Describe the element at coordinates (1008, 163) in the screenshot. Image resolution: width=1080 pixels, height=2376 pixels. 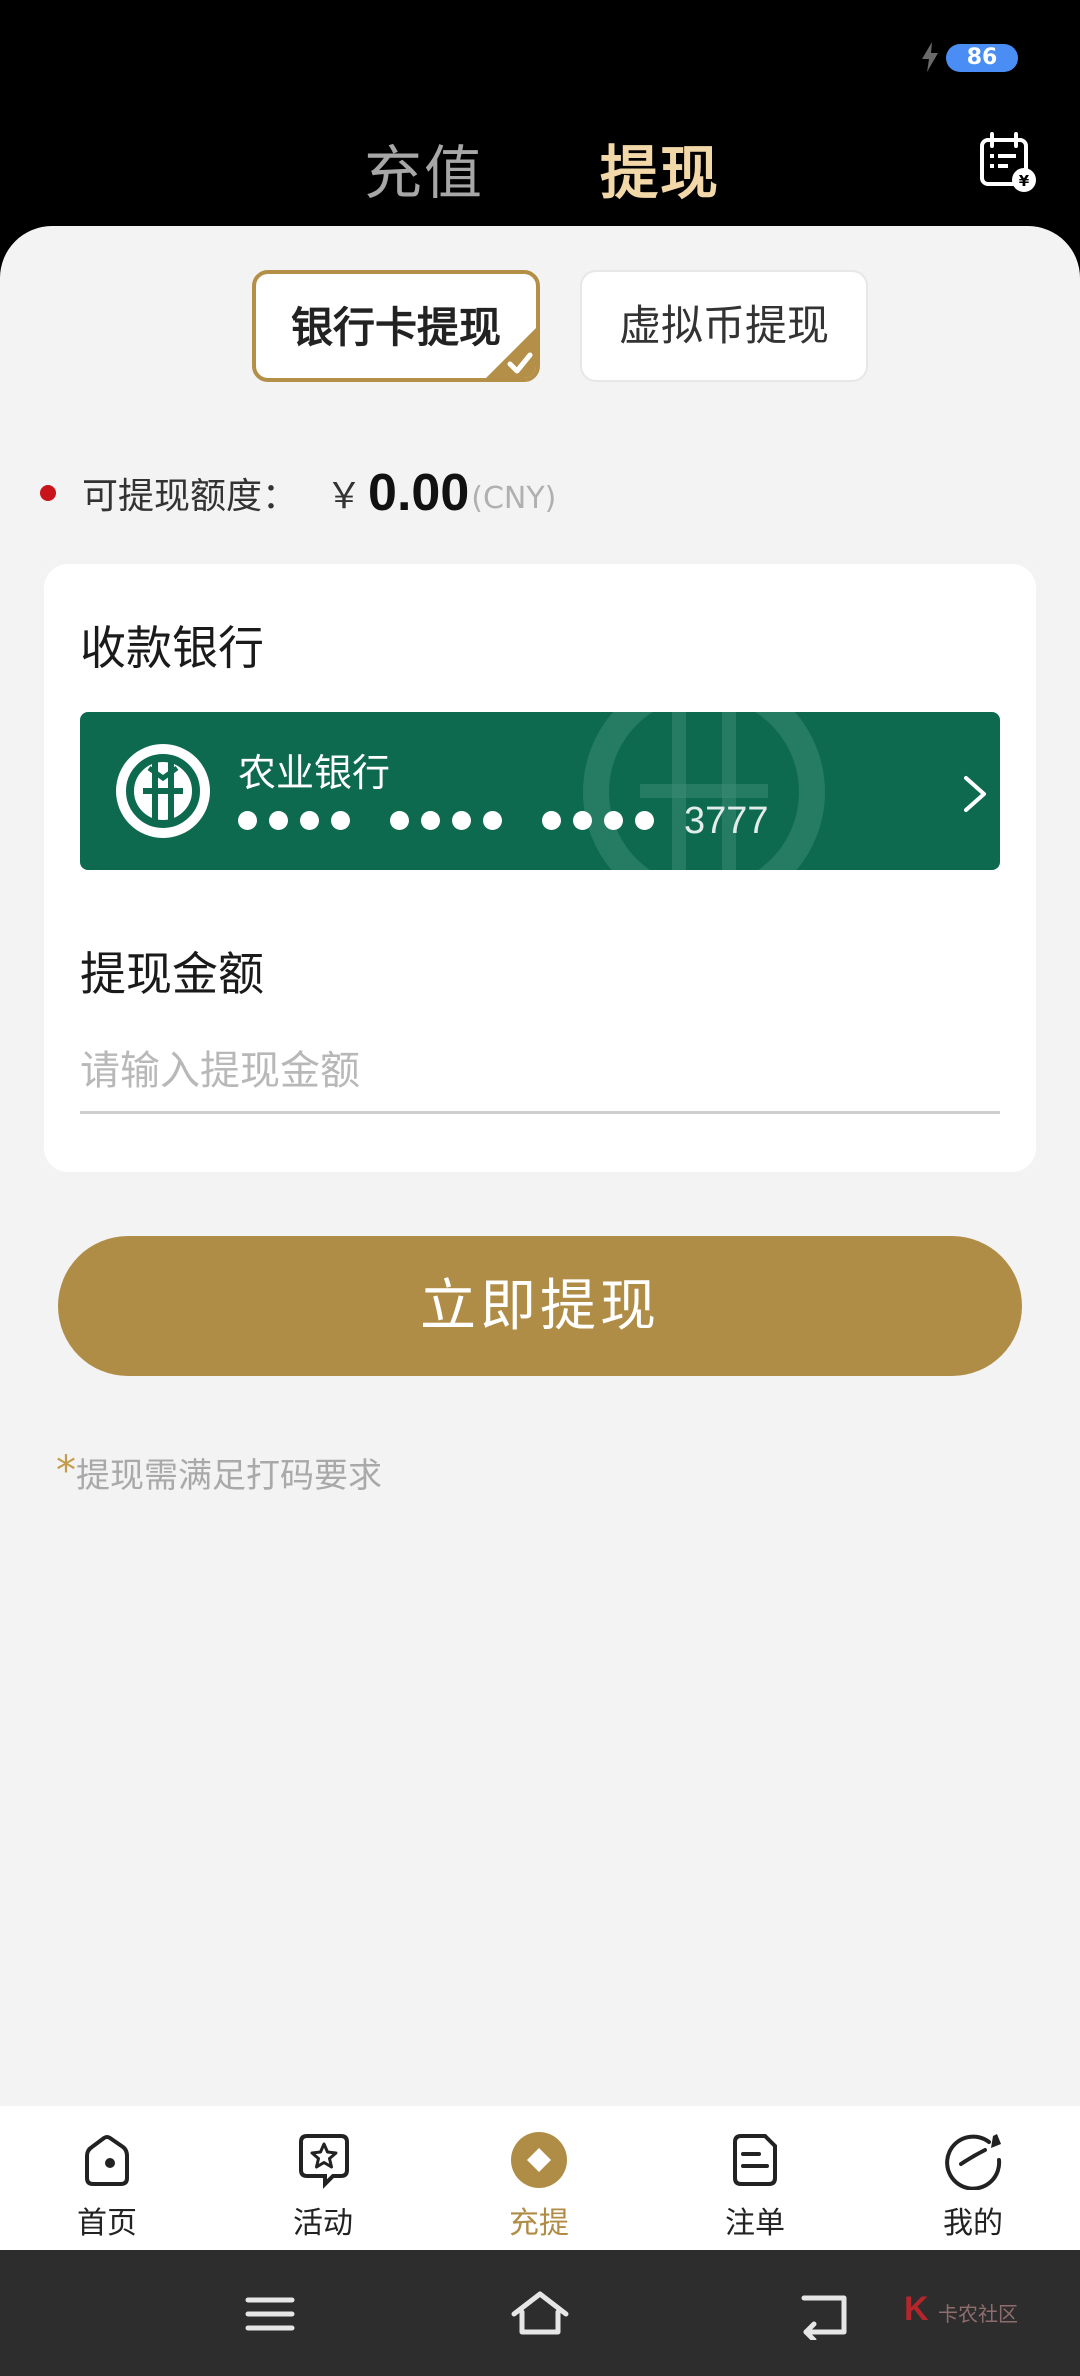
I see `records-calendar-icon: ¥` at that location.